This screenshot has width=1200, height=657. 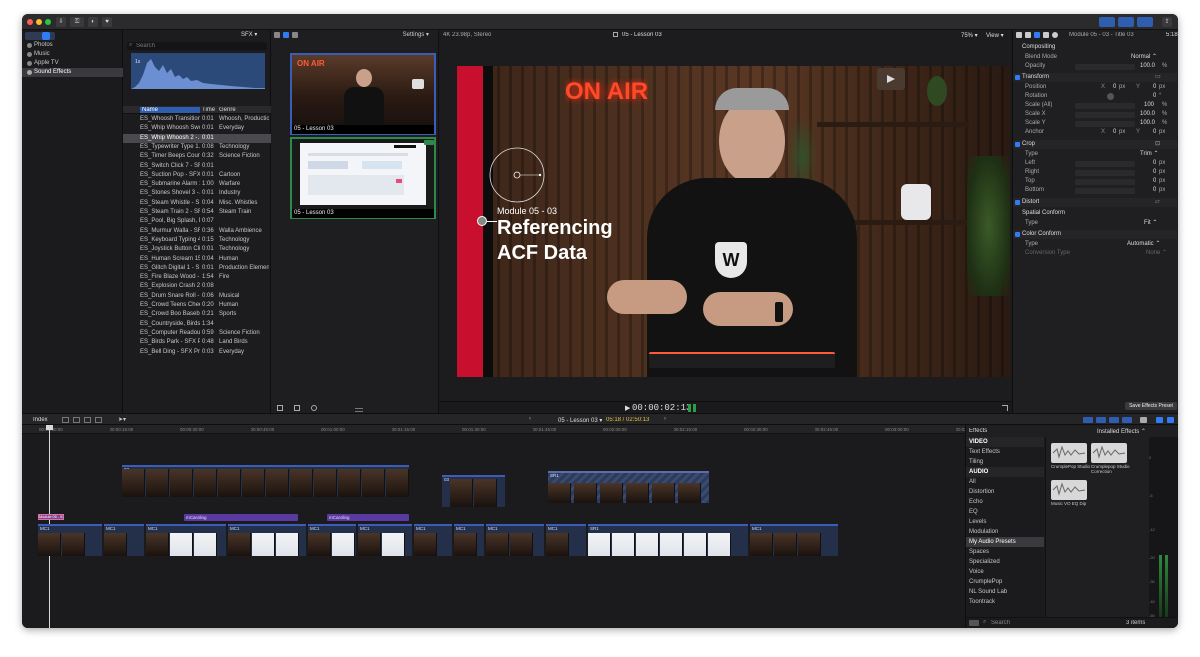 I want to click on waveform-preview: 1s, so click(x=198, y=71).